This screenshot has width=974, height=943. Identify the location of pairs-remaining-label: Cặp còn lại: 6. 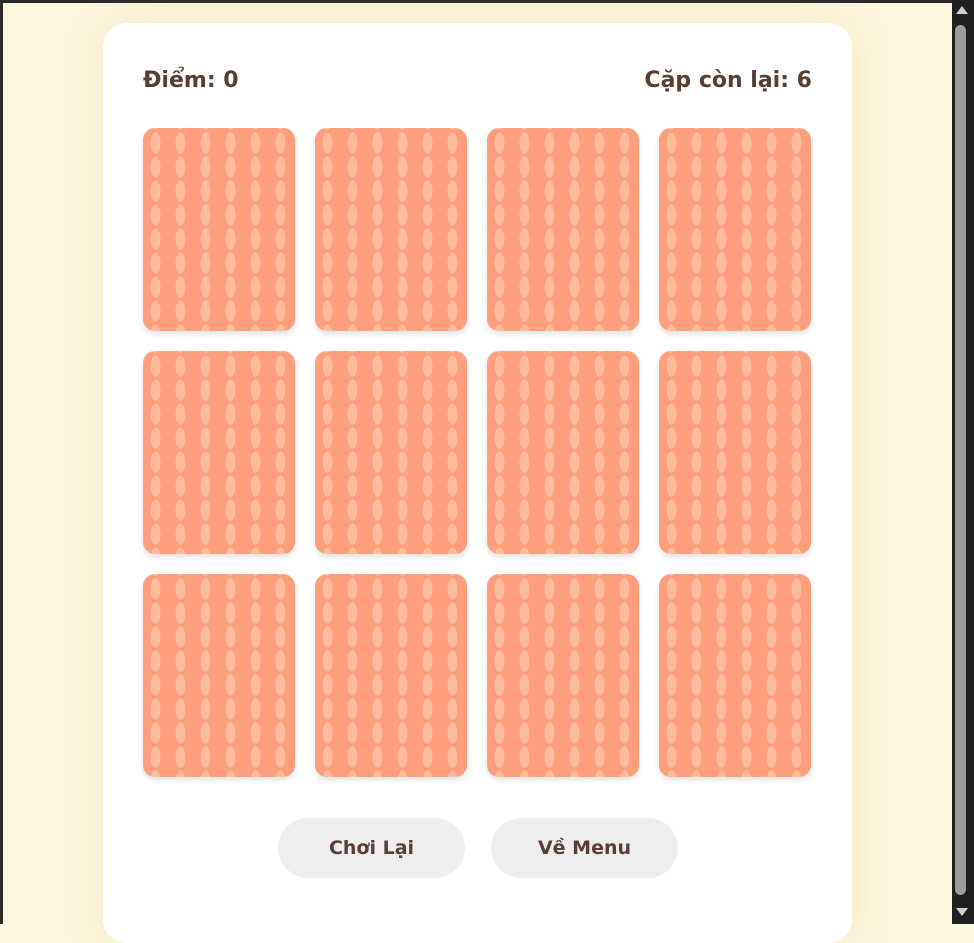
(728, 80).